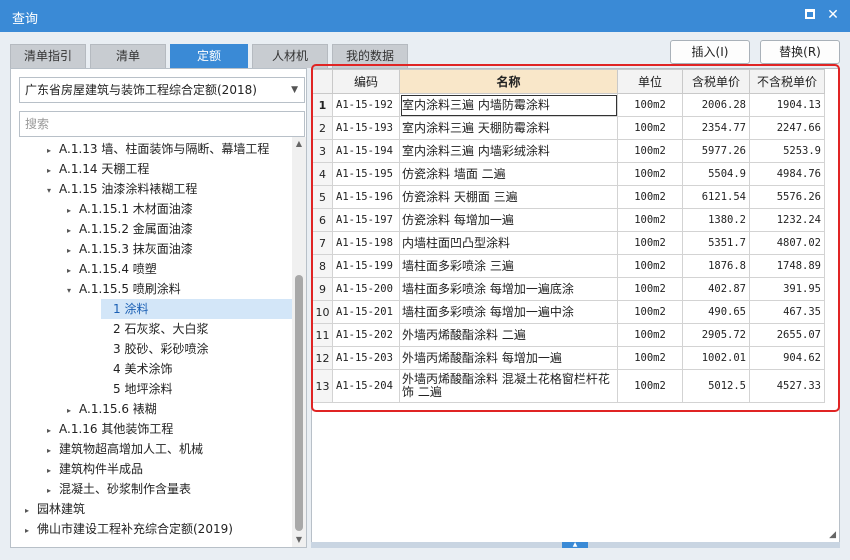 Image resolution: width=850 pixels, height=560 pixels. Describe the element at coordinates (710, 52) in the screenshot. I see `insert-button: 插入(I)` at that location.